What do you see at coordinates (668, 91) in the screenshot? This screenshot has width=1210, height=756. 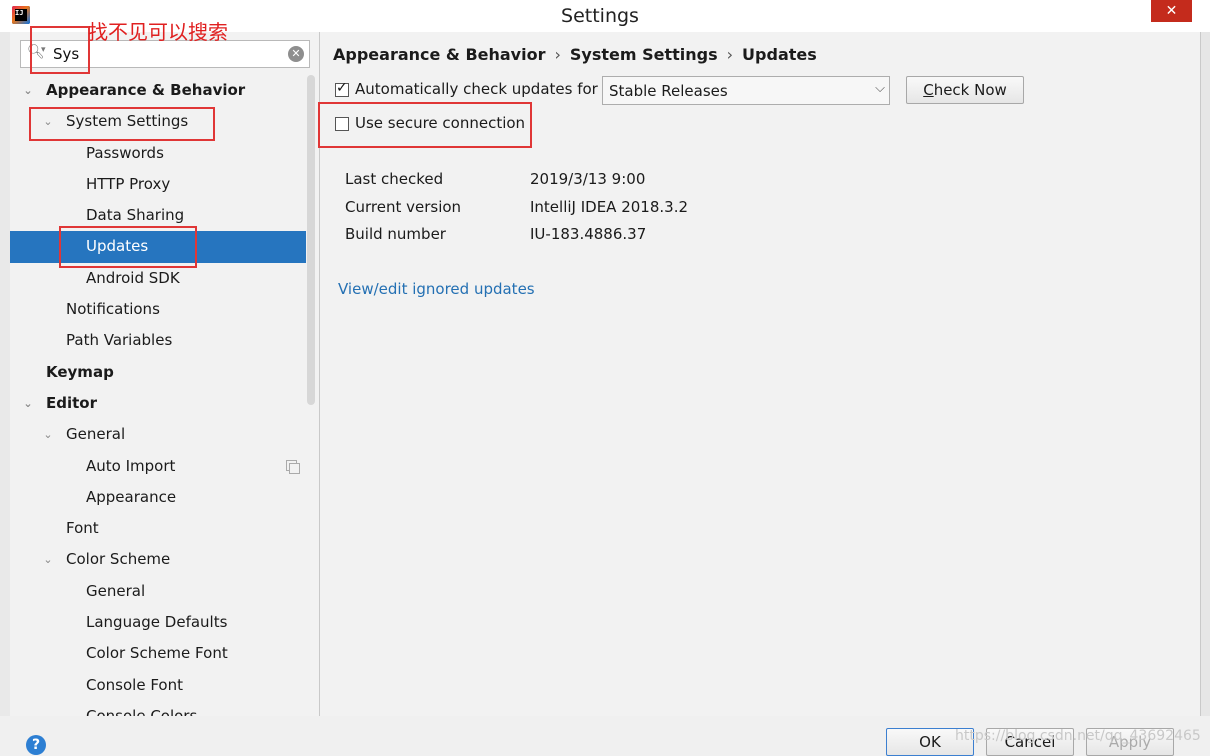 I see `update-channel-value: Stable Releases` at bounding box center [668, 91].